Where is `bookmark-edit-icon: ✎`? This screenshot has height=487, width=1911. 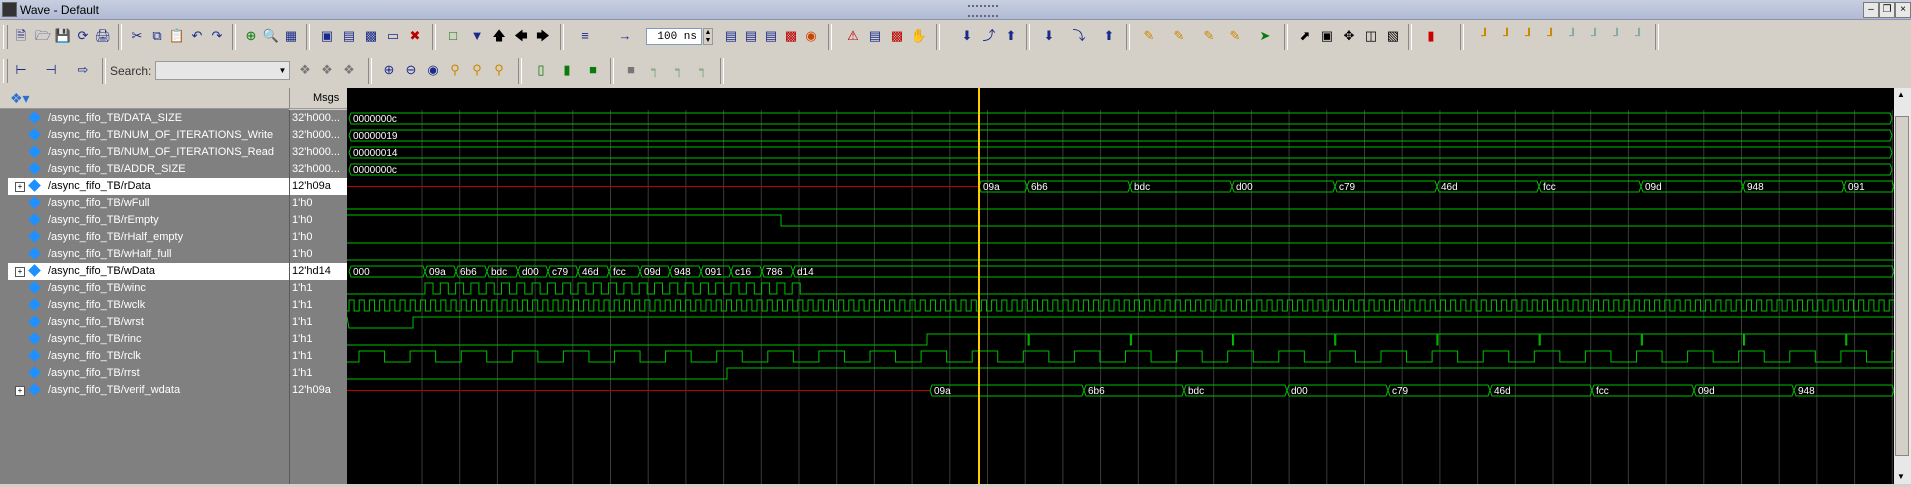
bookmark-edit-icon: ✎ is located at coordinates (1179, 36).